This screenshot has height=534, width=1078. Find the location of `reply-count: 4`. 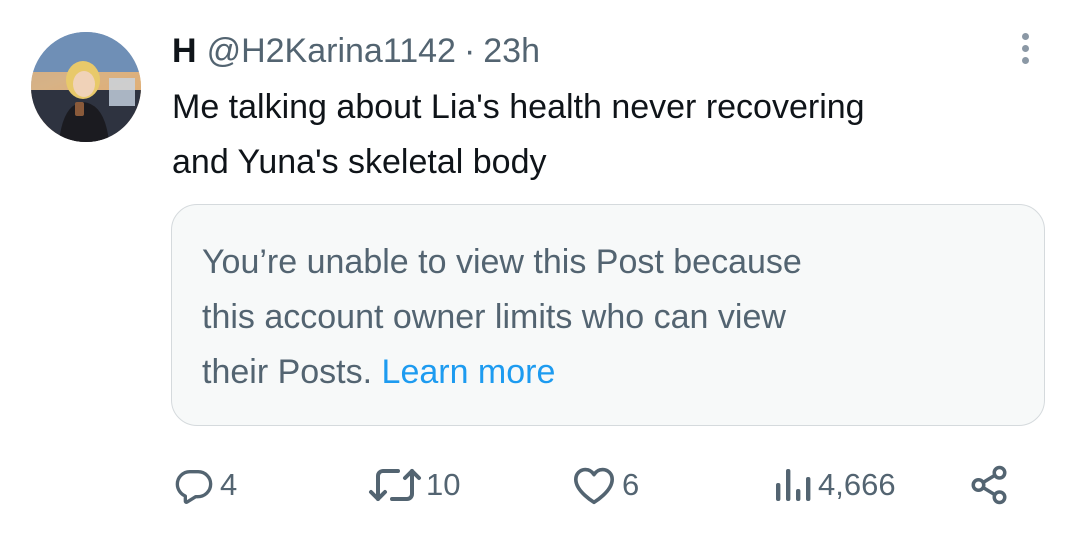

reply-count: 4 is located at coordinates (229, 484).